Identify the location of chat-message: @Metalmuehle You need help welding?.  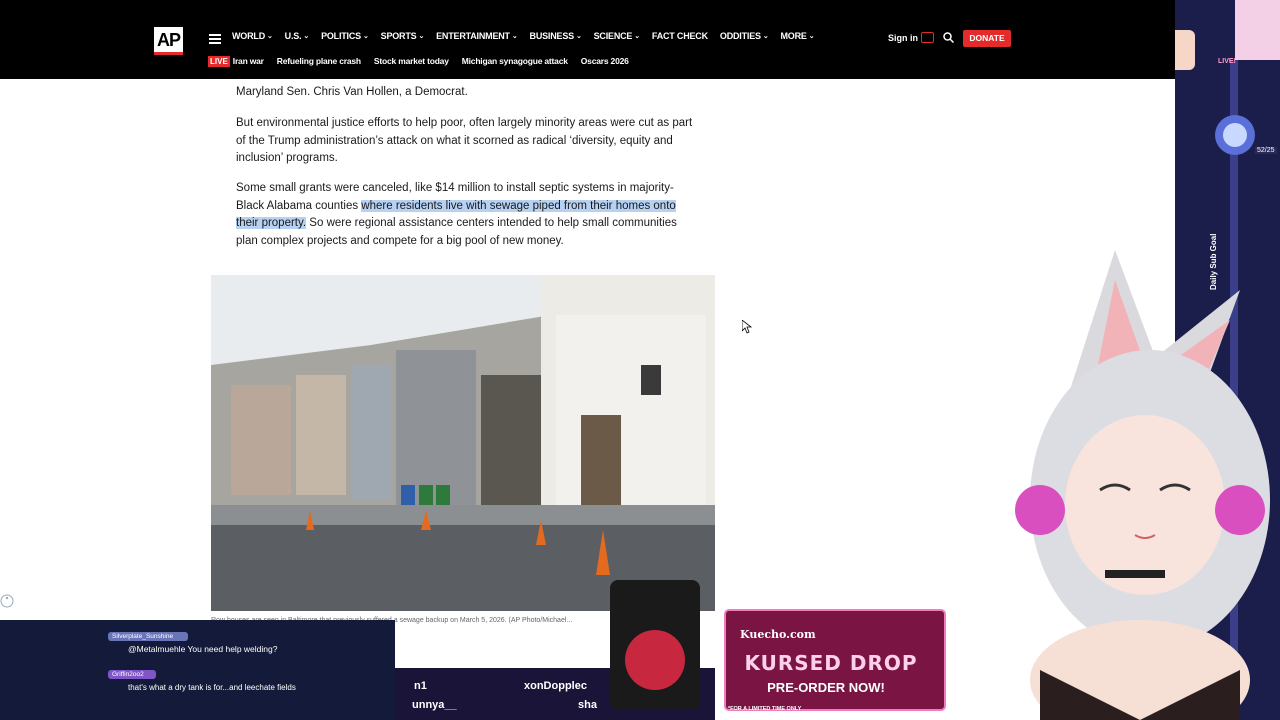
(203, 649).